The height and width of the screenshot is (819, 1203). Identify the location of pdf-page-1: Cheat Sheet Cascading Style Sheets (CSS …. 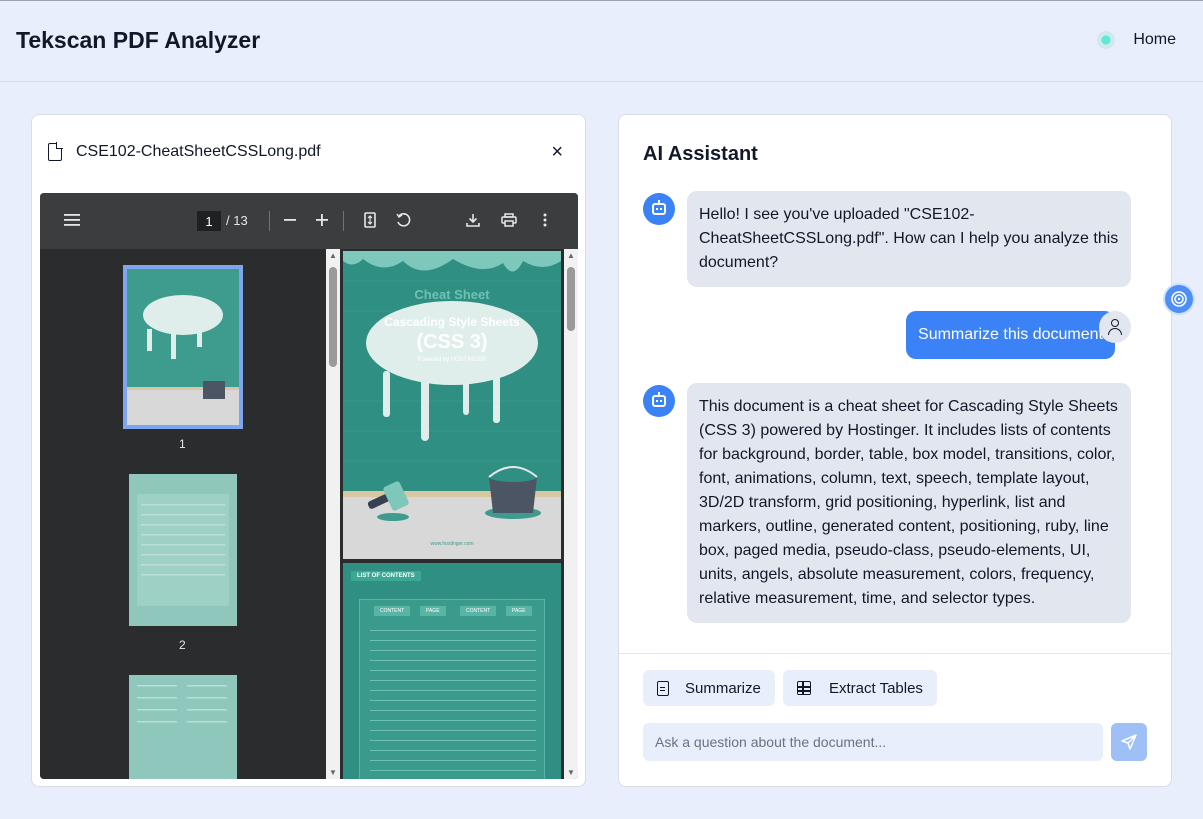
(452, 405).